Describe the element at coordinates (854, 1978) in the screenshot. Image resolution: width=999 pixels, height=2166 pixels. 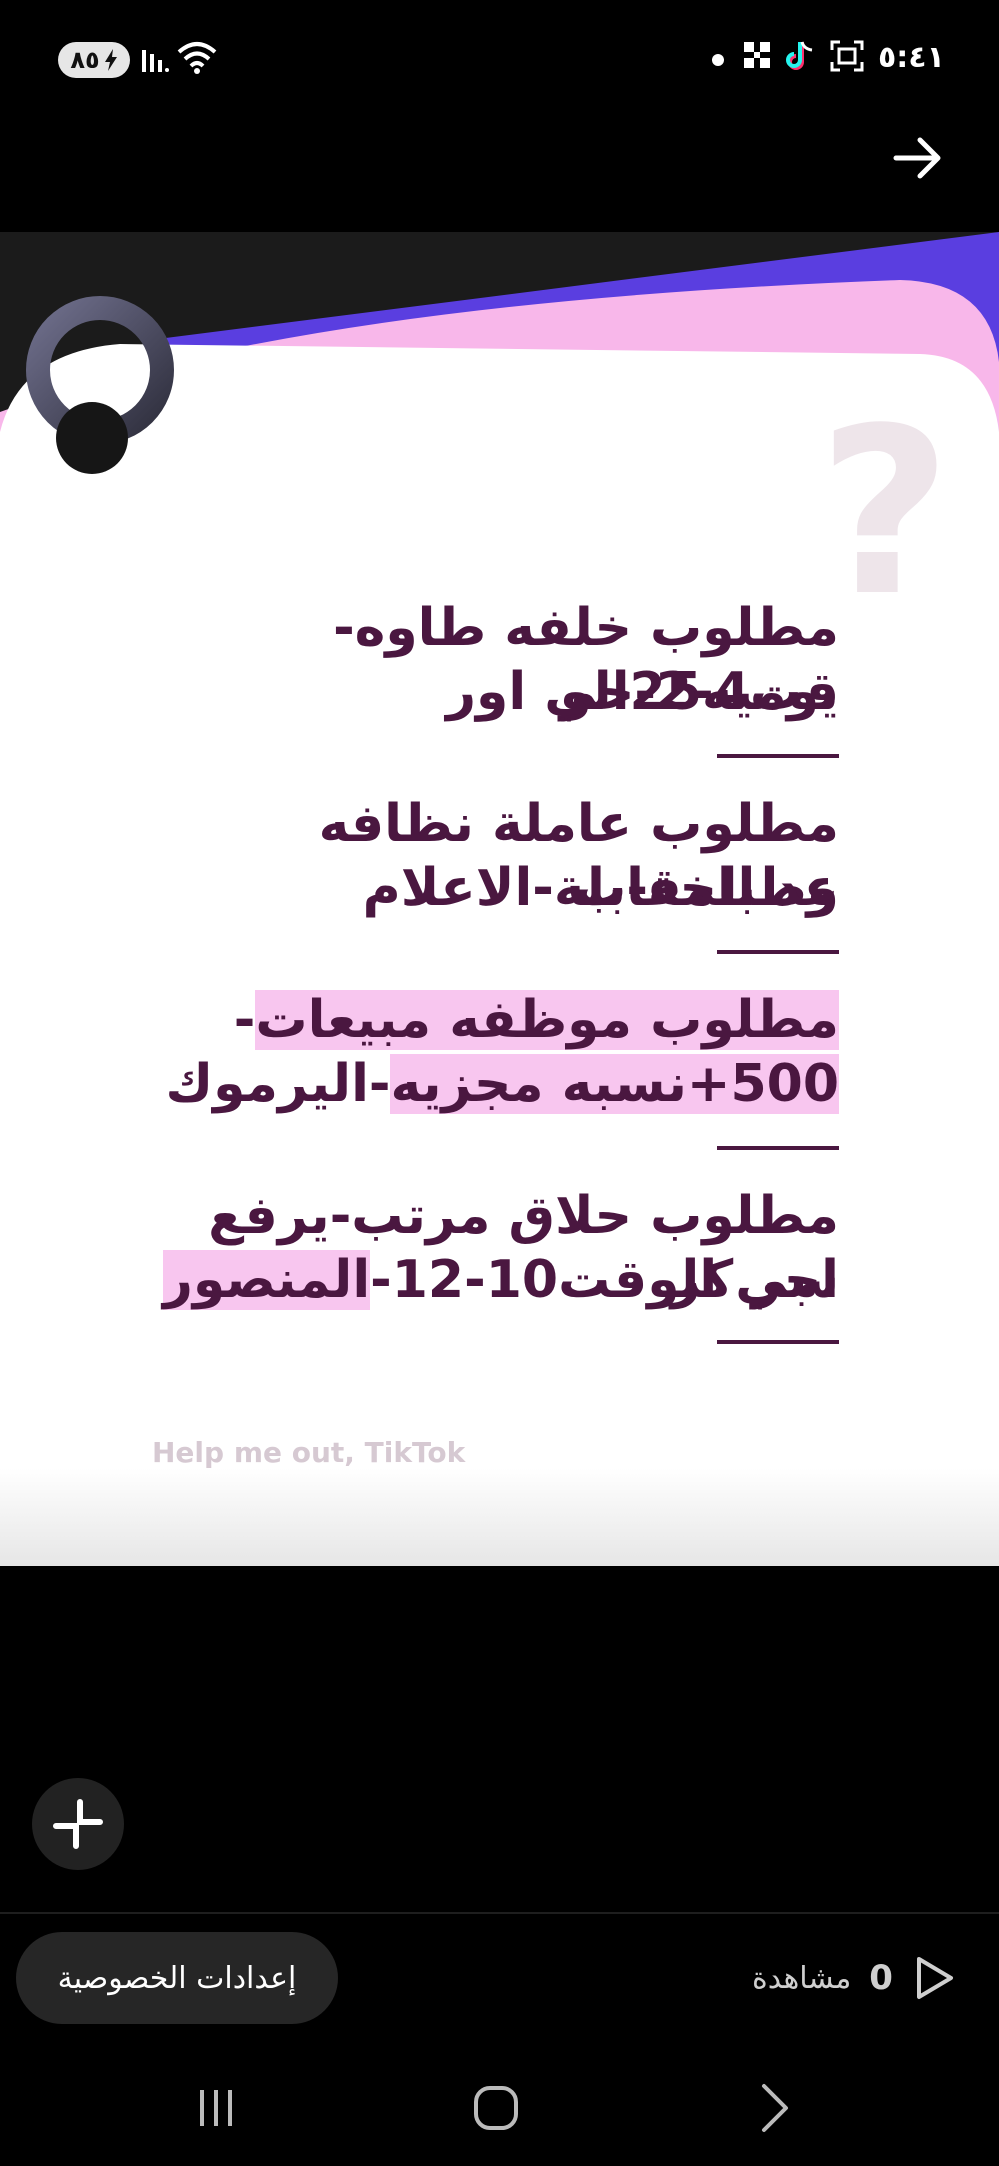
I see `views-indicator: مشاهدة 0` at that location.